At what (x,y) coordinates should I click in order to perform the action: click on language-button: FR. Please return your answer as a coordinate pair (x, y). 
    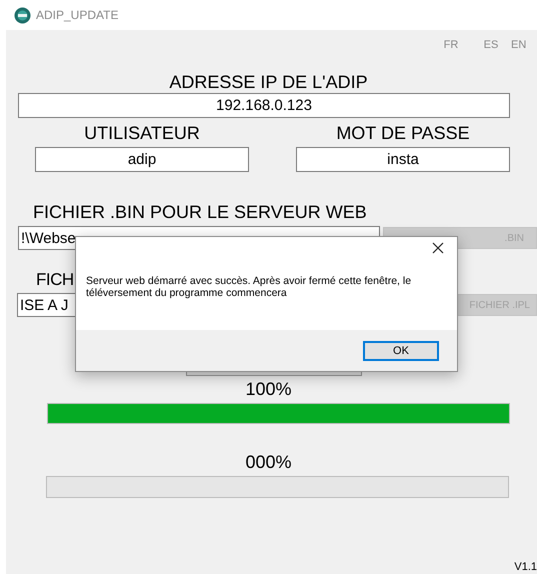
    Looking at the image, I should click on (451, 45).